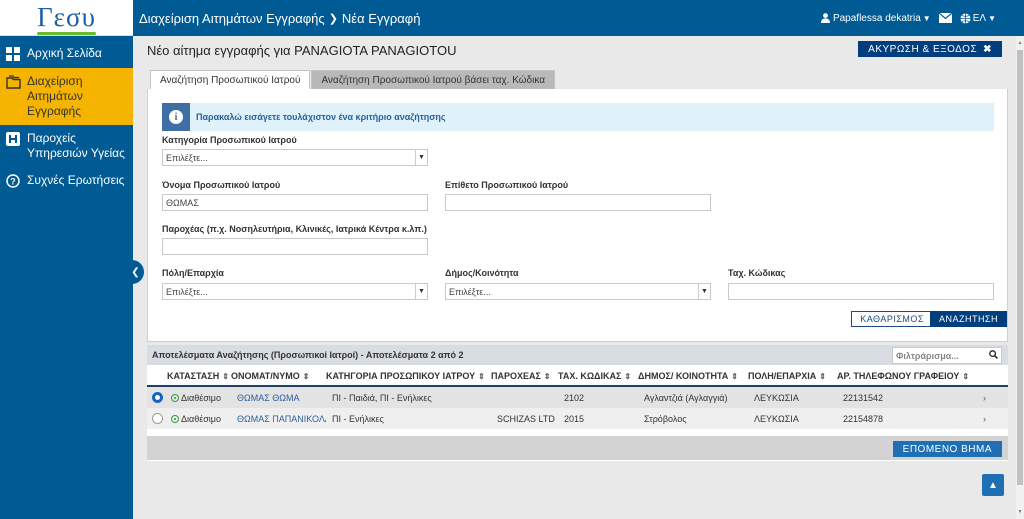 The image size is (1024, 519). Describe the element at coordinates (76, 145) in the screenshot. I see `sidebar-item-label: Παροχείς Υπηρεσιών Υγείας` at that location.